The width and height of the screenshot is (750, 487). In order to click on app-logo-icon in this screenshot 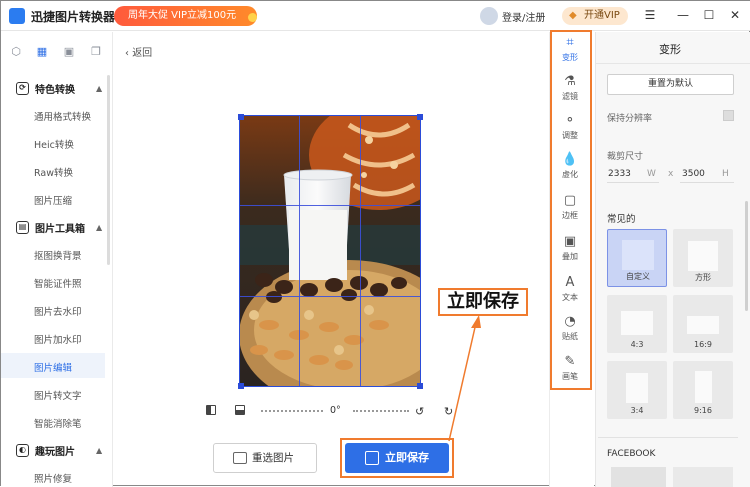, I will do `click(17, 16)`.